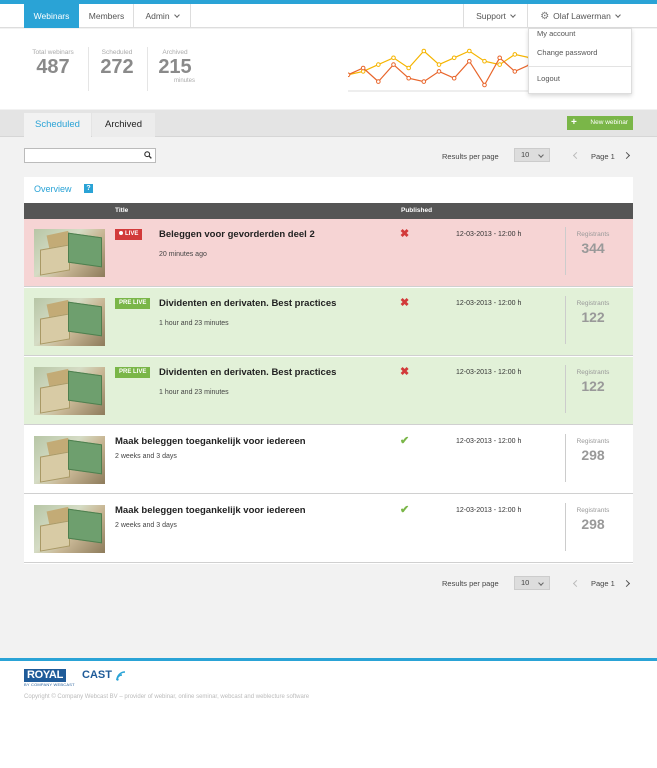  I want to click on webinar-time: 2 weeks and 3 days, so click(146, 456).